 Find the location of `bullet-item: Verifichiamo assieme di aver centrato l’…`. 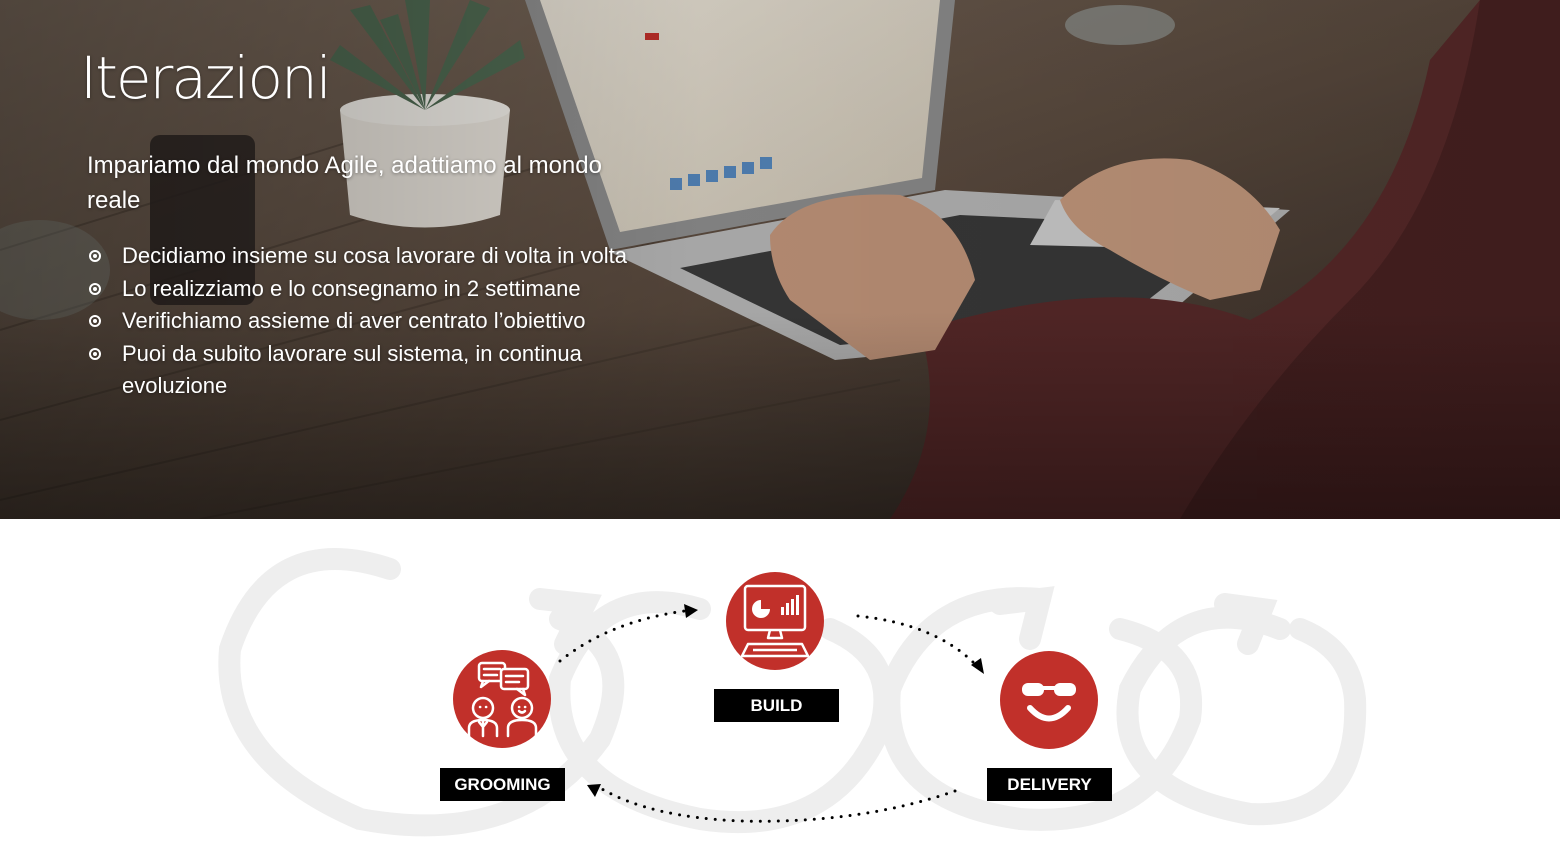

bullet-item: Verifichiamo assieme di aver centrato l’… is located at coordinates (387, 321).